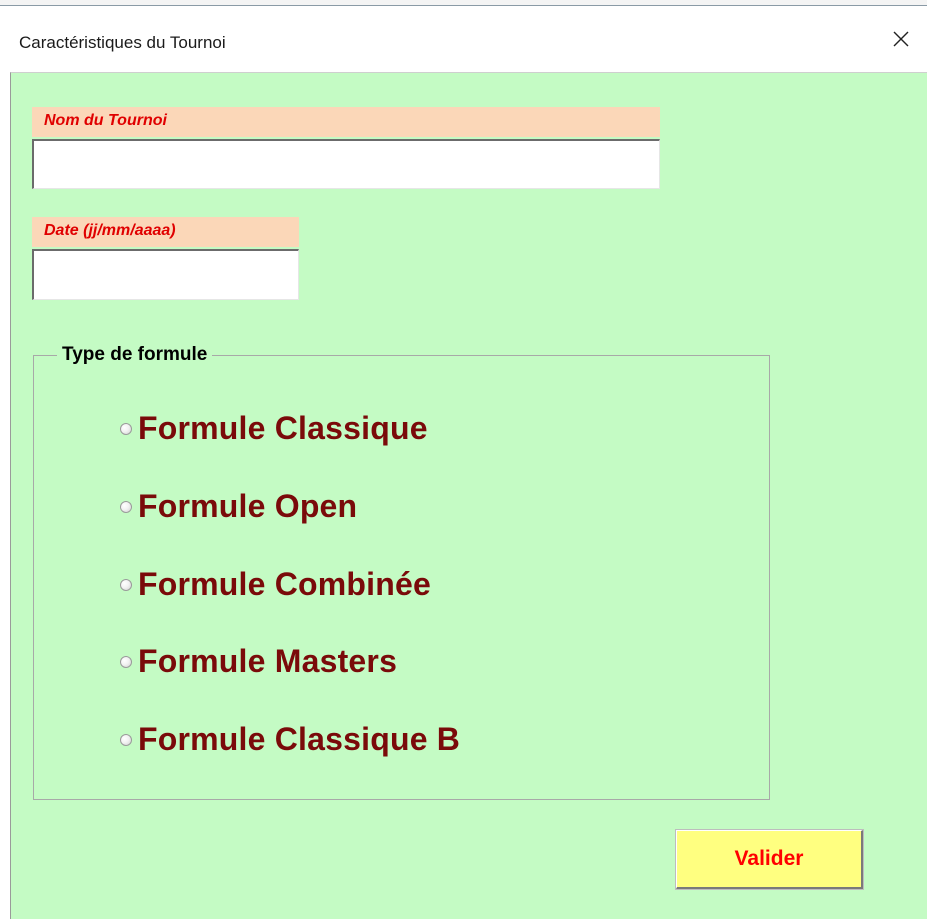  What do you see at coordinates (285, 584) in the screenshot?
I see `radio-label: Formule Combinée` at bounding box center [285, 584].